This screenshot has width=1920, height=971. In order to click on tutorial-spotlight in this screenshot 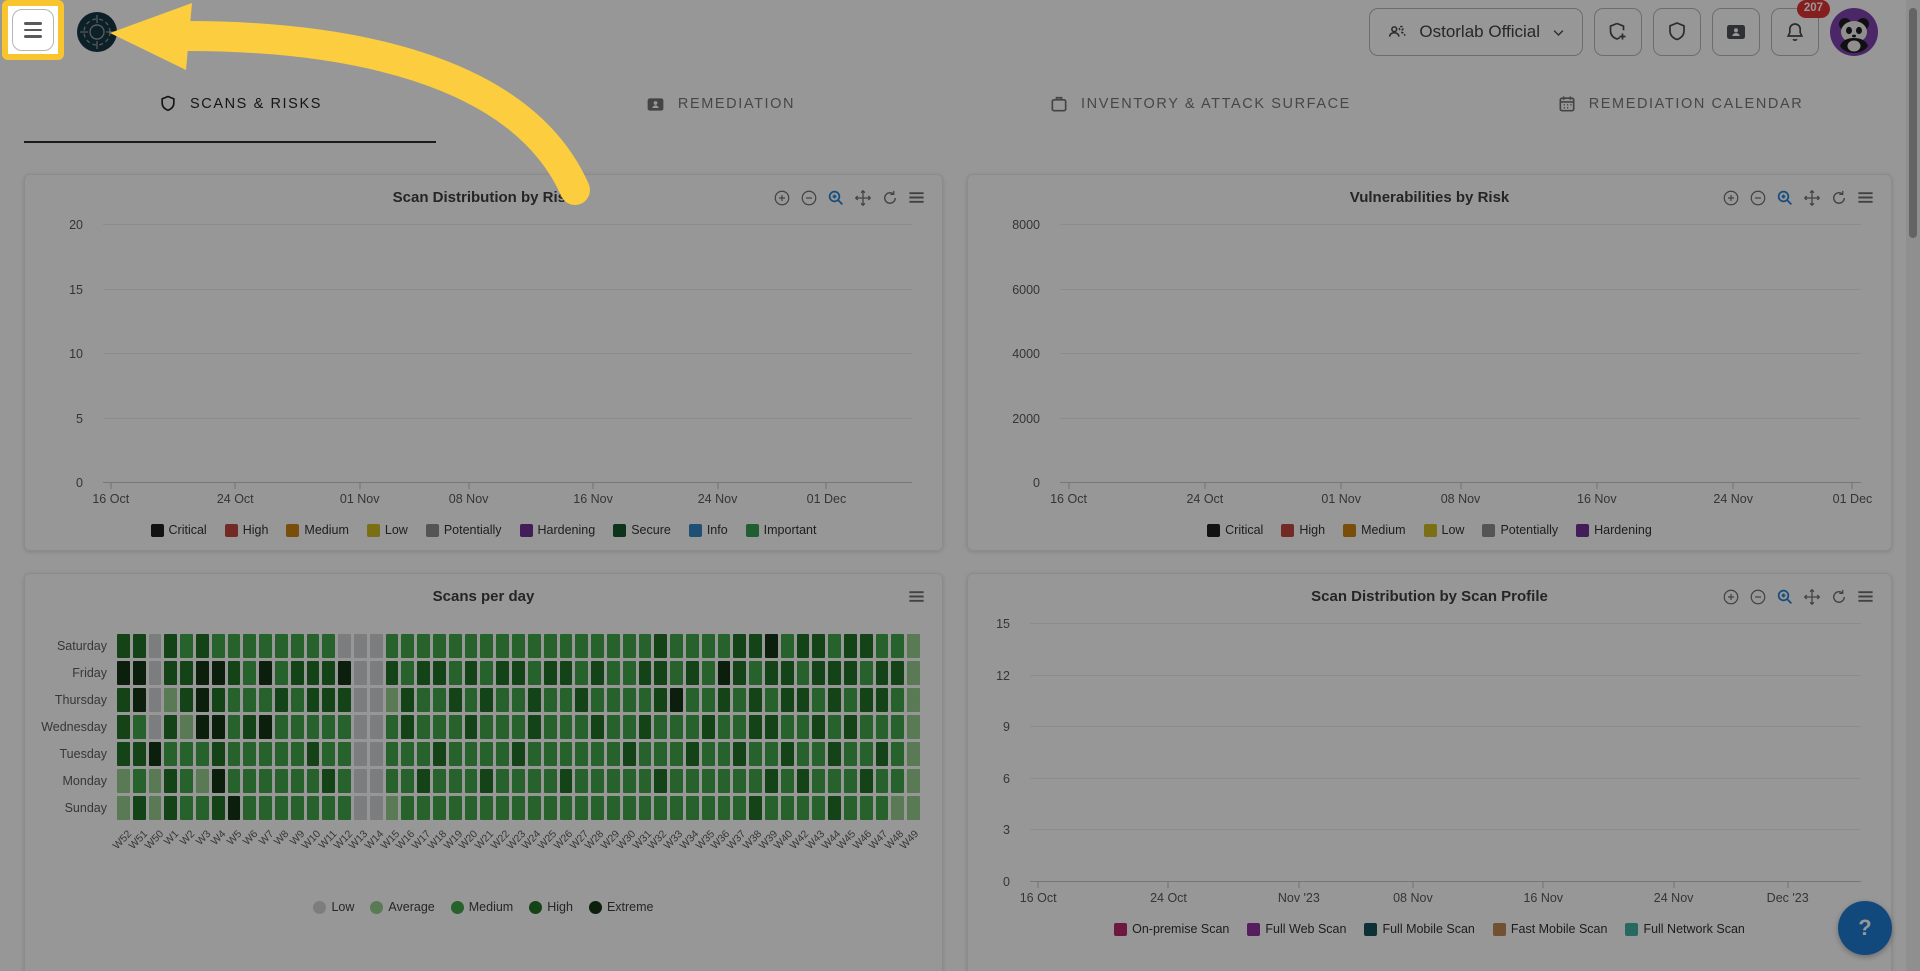, I will do `click(33, 30)`.